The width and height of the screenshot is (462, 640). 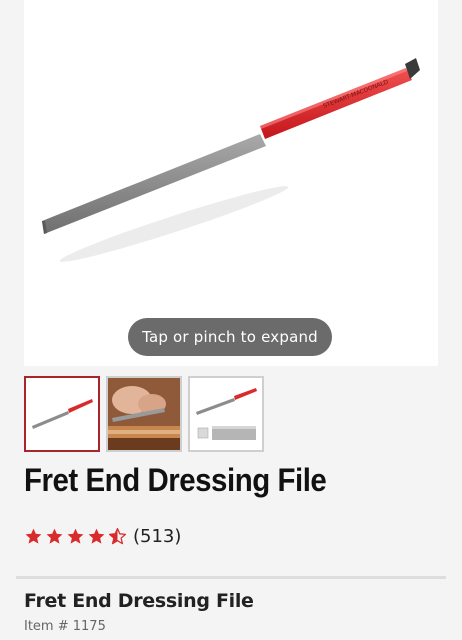 I want to click on star-rating, so click(x=75, y=536).